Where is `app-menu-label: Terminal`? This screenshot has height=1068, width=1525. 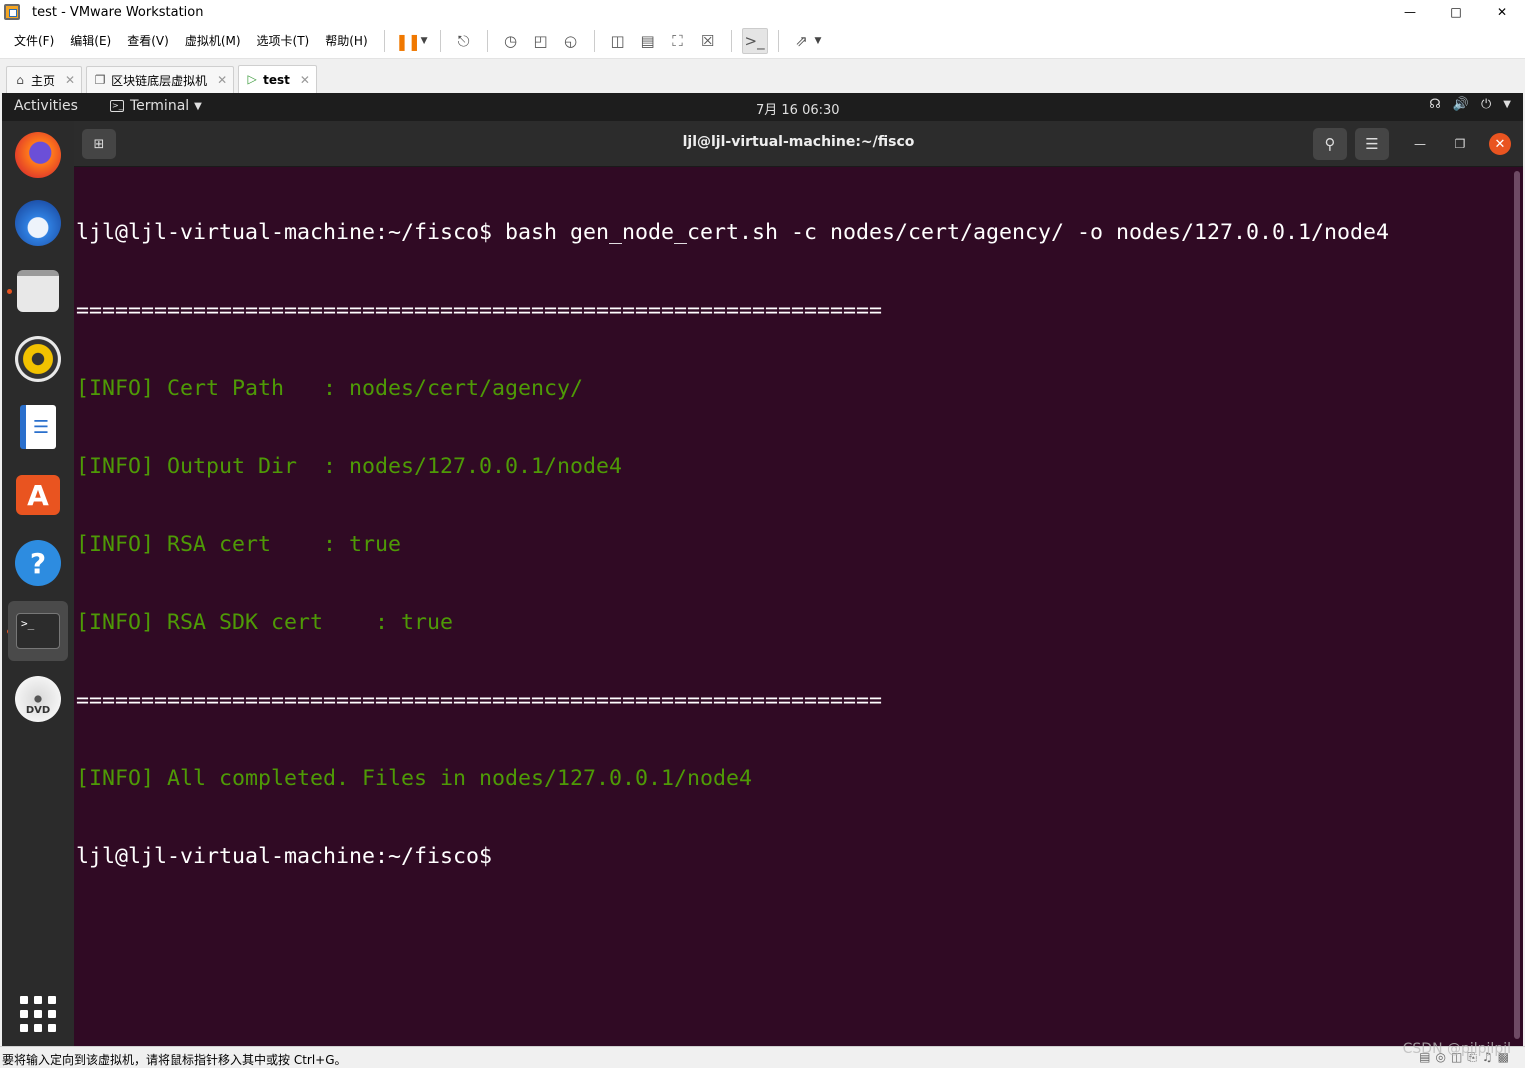 app-menu-label: Terminal is located at coordinates (160, 106).